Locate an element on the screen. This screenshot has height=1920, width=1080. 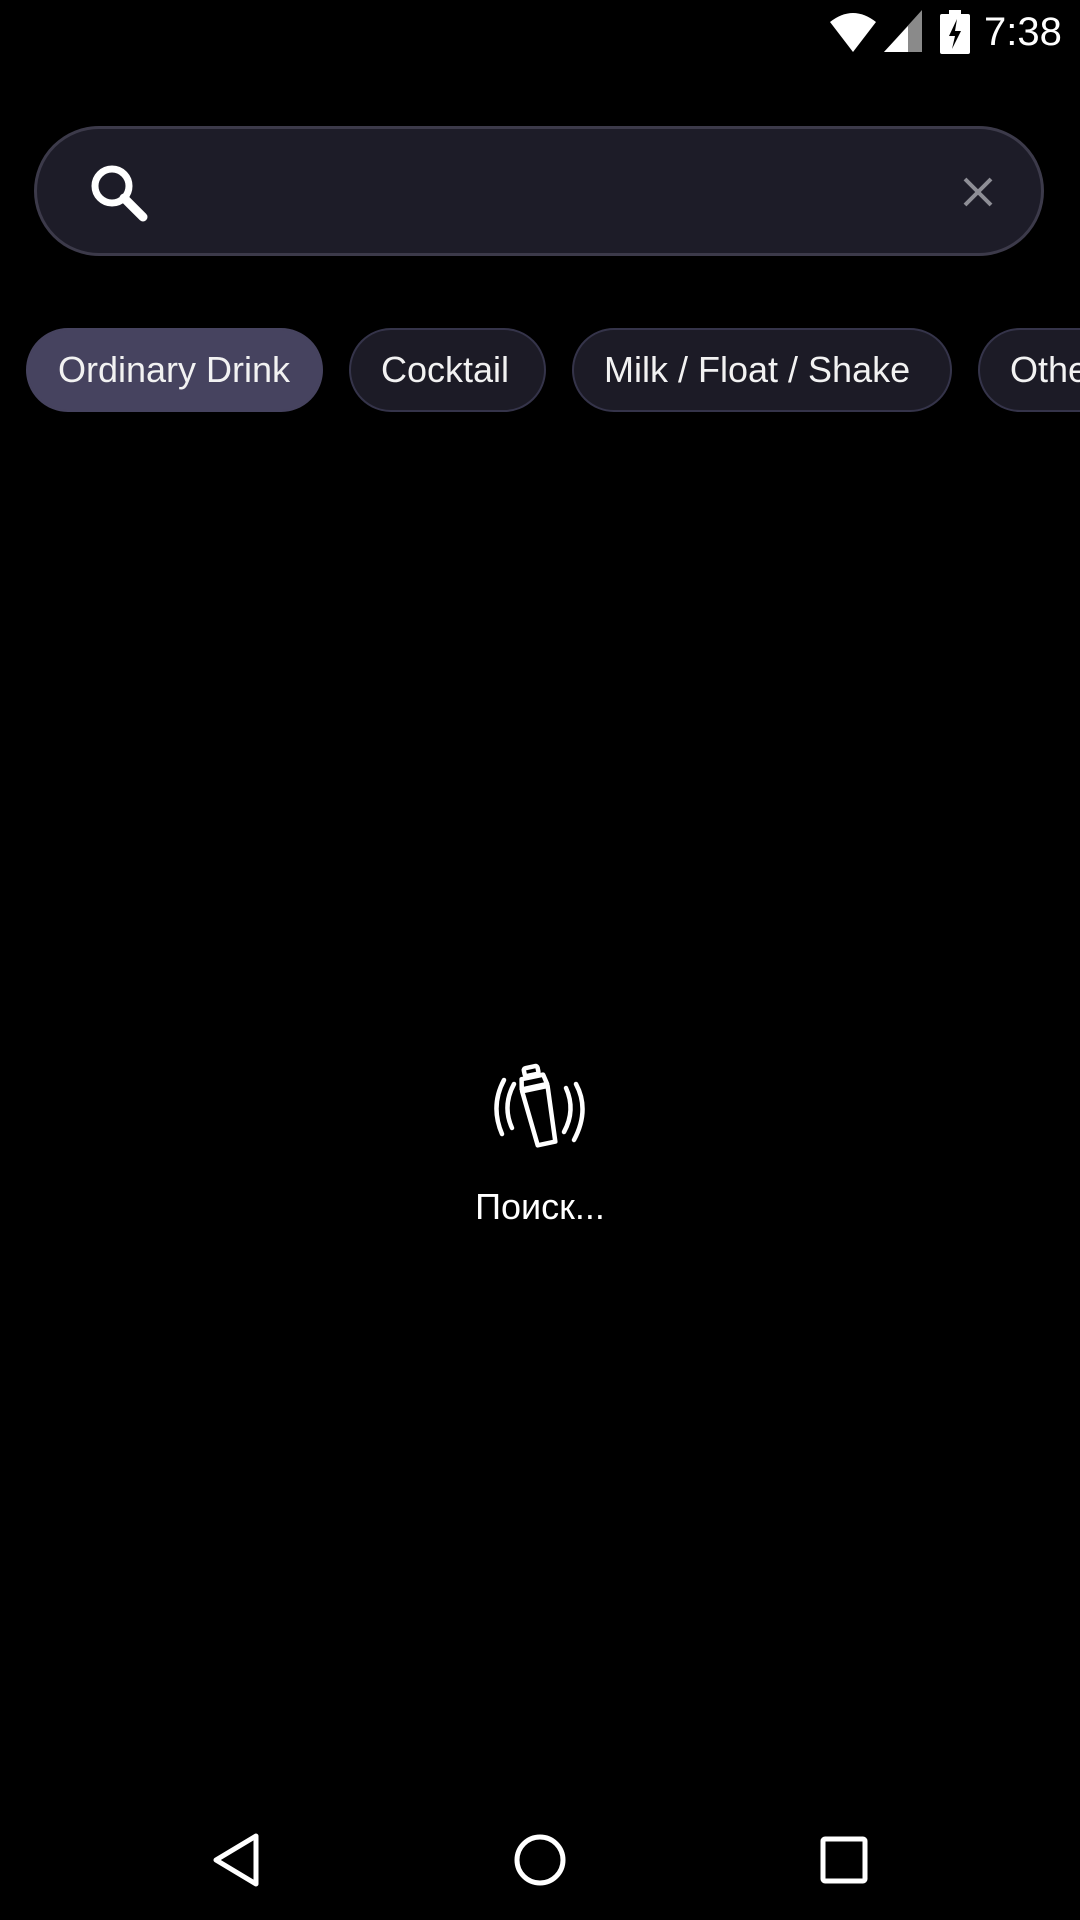
chip-other-unknown: Other / Unknown is located at coordinates (1029, 370).